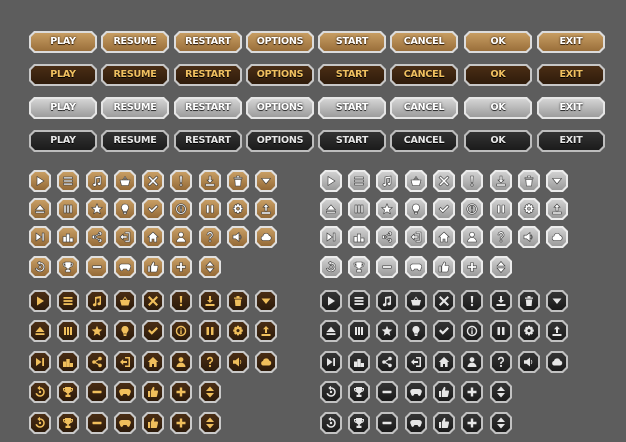 The width and height of the screenshot is (626, 442). Describe the element at coordinates (416, 423) in the screenshot. I see `gamepad-button-black` at that location.